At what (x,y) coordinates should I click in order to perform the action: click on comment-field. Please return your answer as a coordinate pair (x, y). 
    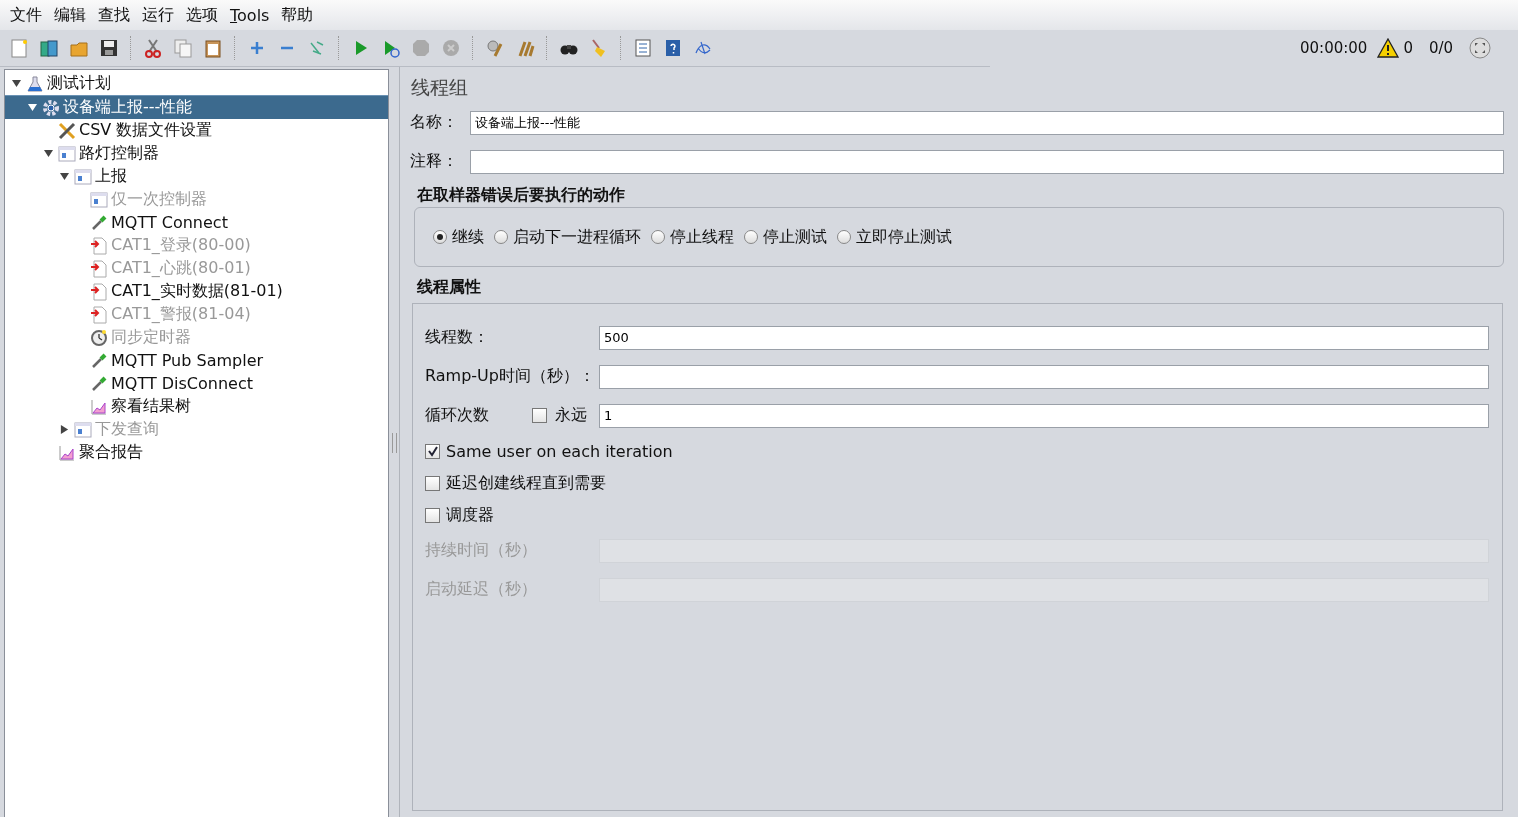
    Looking at the image, I should click on (987, 161).